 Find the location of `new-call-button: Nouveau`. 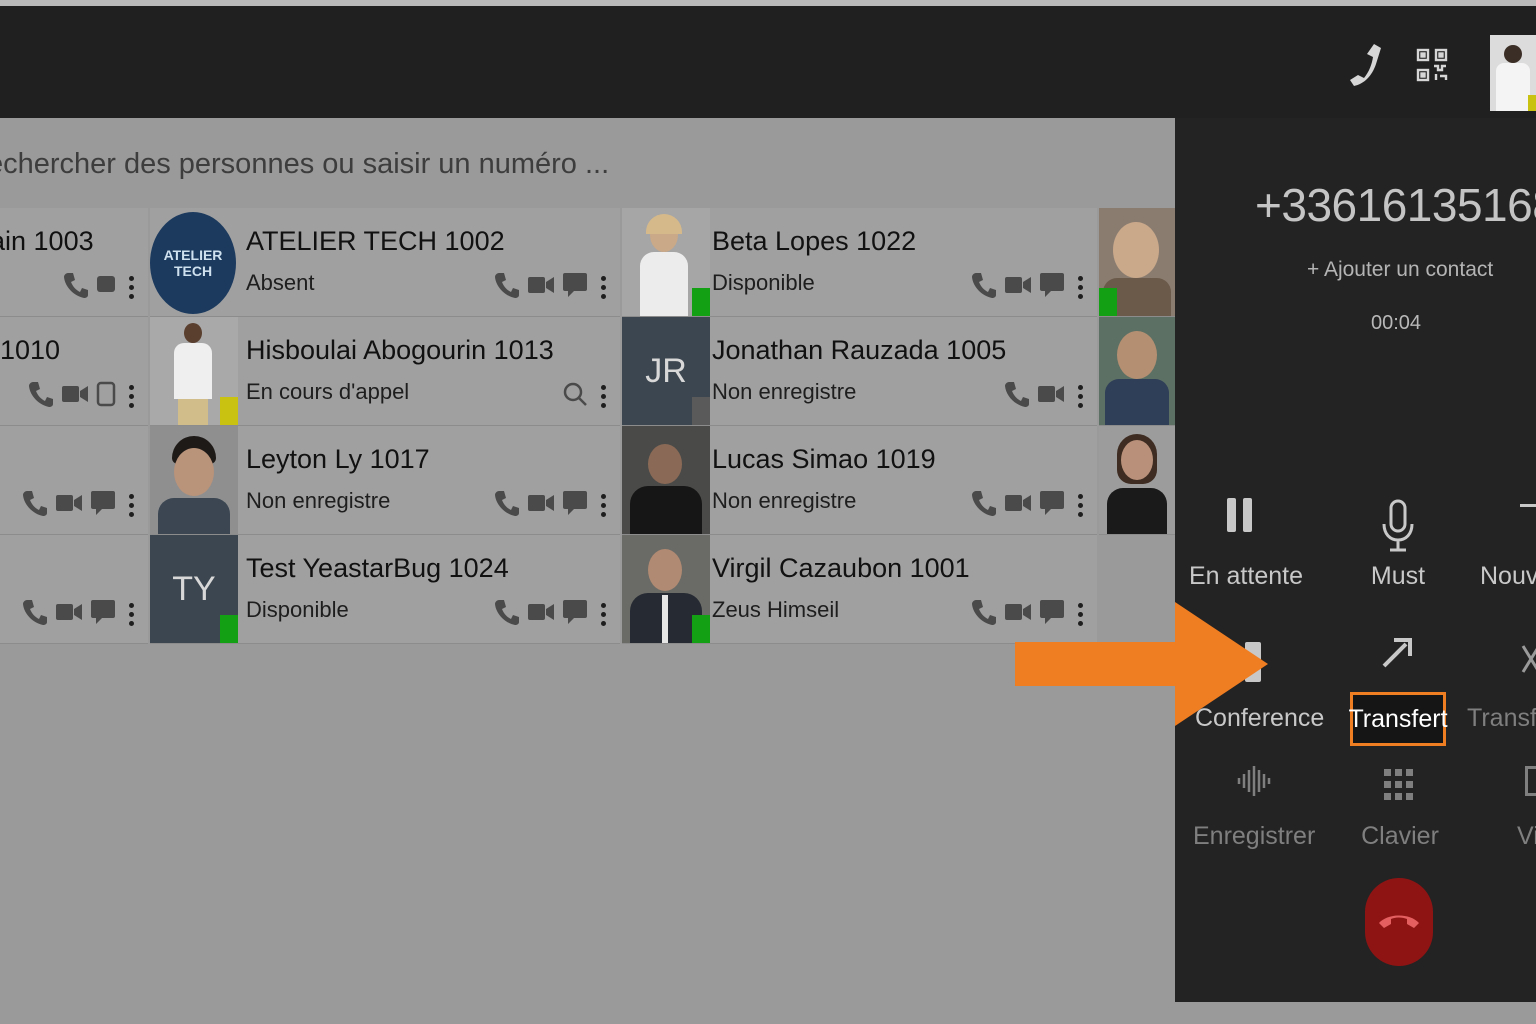

new-call-button: Nouveau is located at coordinates (1508, 545).